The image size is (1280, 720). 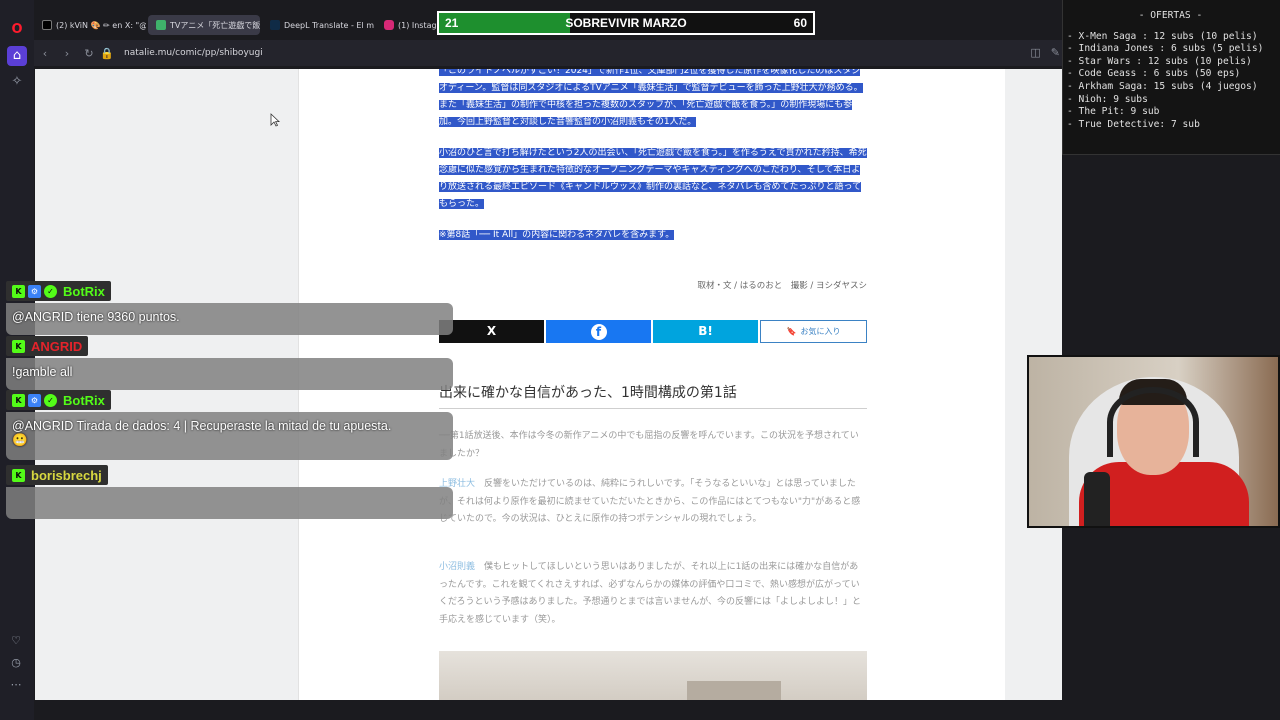 What do you see at coordinates (17, 82) in the screenshot?
I see `pin-icon: ✧` at bounding box center [17, 82].